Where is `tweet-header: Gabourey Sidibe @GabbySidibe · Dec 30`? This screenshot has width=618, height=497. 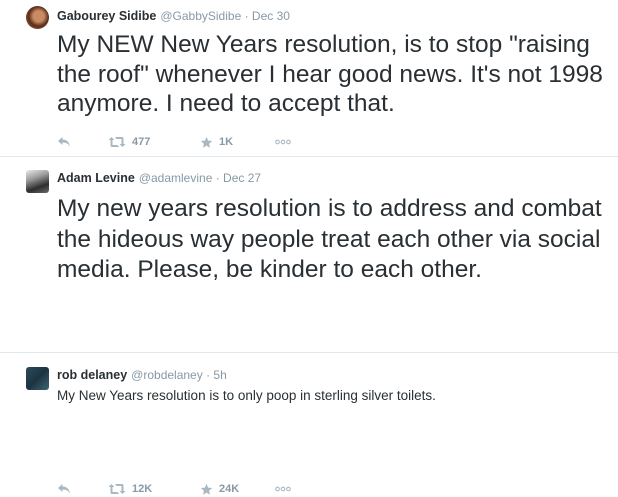 tweet-header: Gabourey Sidibe @GabbySidibe · Dec 30 is located at coordinates (173, 16).